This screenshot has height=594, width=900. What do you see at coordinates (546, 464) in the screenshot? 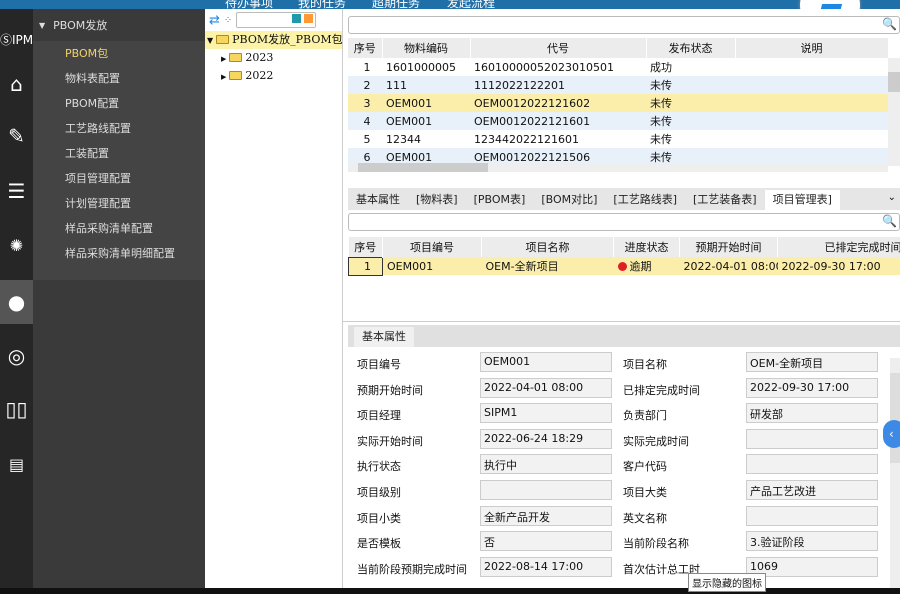
I see `field-value: 执行中` at bounding box center [546, 464].